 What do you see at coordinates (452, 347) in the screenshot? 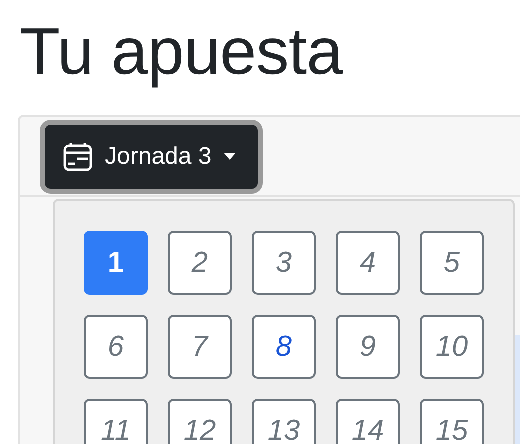
I see `round-option: 10` at bounding box center [452, 347].